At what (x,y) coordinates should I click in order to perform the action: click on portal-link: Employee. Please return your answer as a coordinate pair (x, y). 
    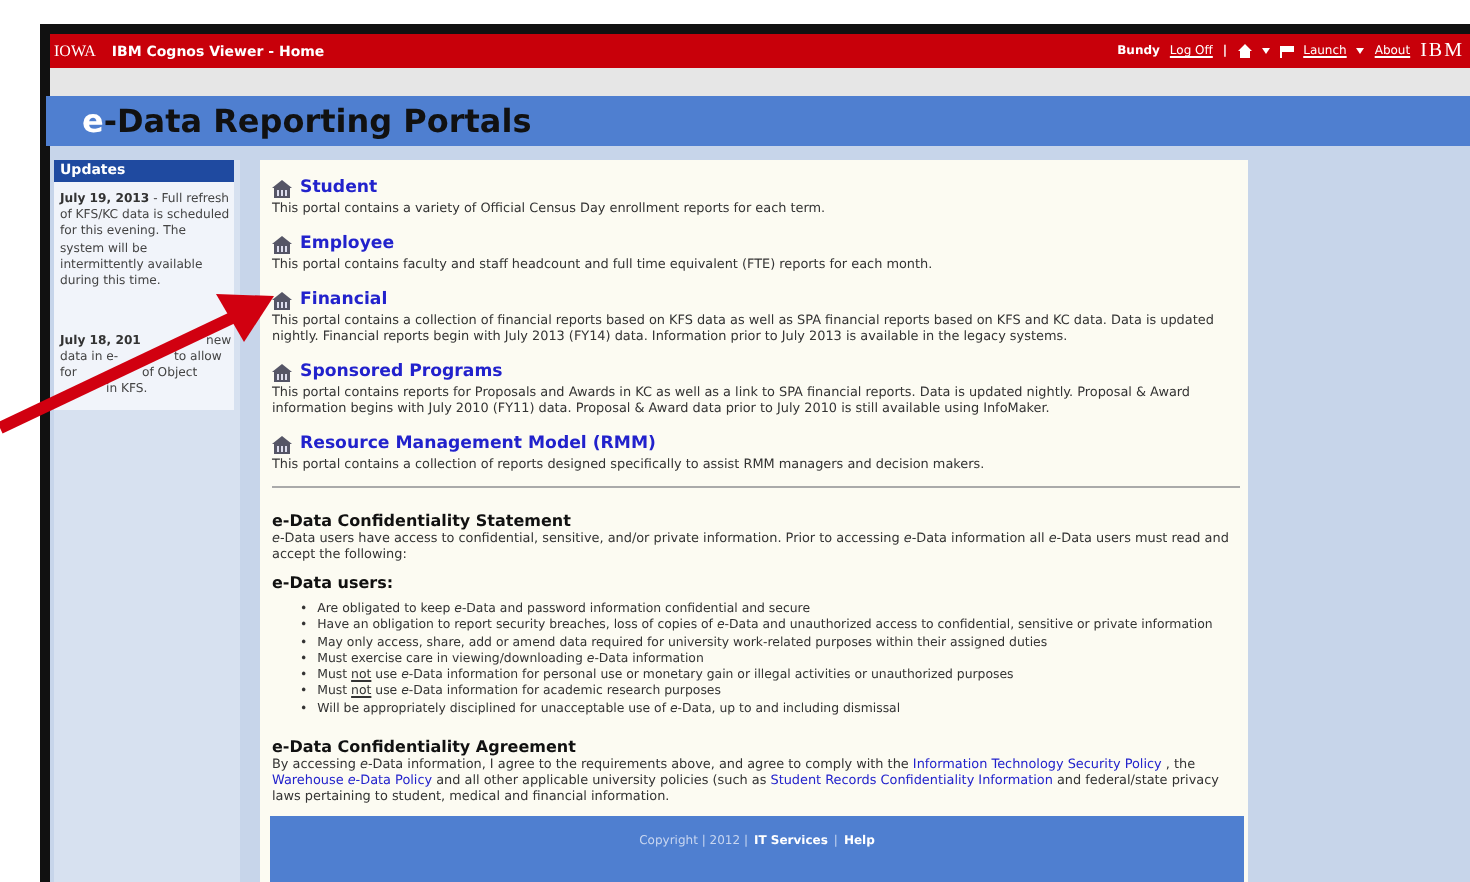
    Looking at the image, I should click on (347, 244).